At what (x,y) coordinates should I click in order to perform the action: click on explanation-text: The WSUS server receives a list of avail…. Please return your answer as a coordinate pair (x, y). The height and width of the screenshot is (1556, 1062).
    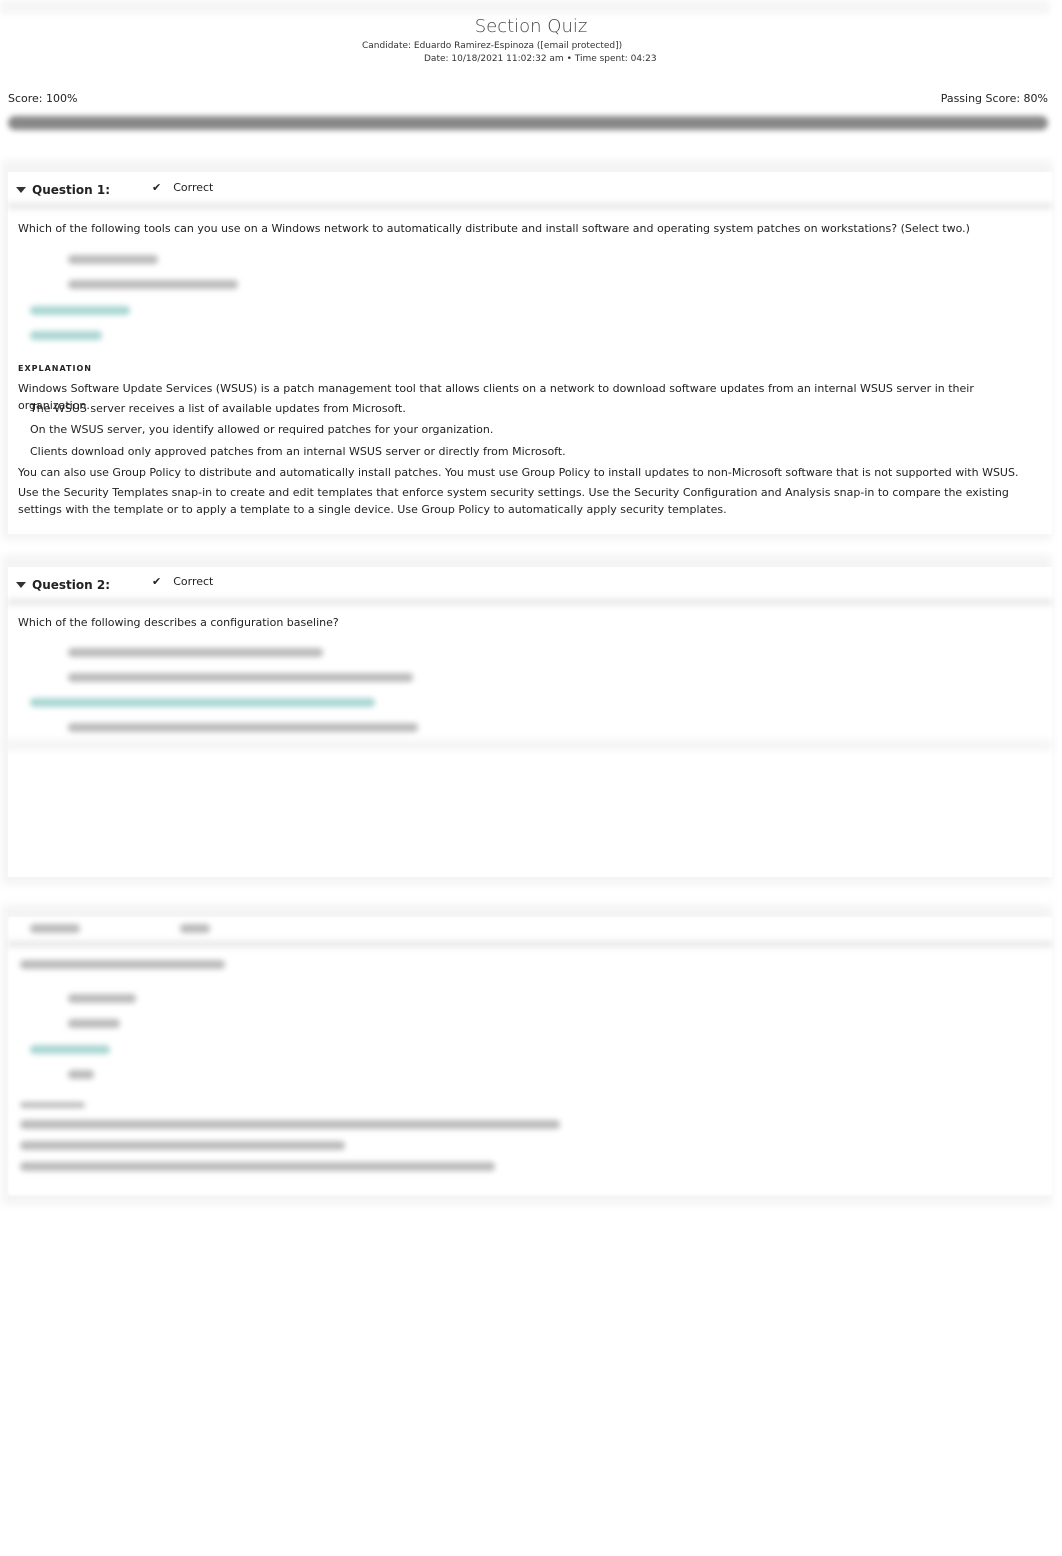
    Looking at the image, I should click on (218, 408).